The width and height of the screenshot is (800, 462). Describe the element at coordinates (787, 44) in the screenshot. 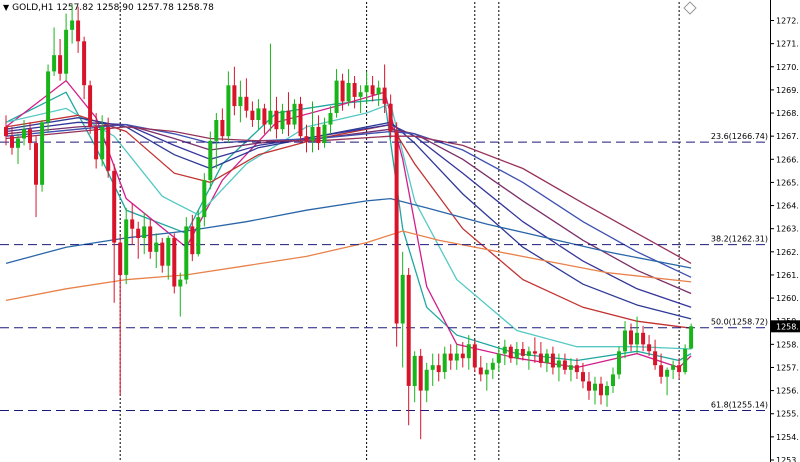

I see `price-tick-label: 1271.` at that location.